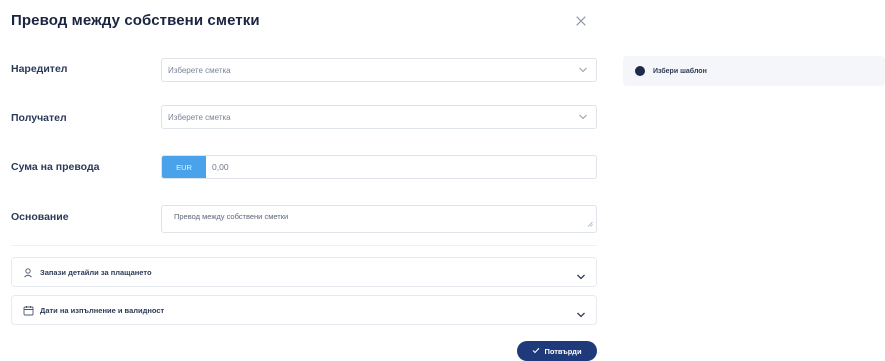 The height and width of the screenshot is (361, 885). What do you see at coordinates (379, 219) in the screenshot?
I see `reason-textarea: Превод между собствени сметки` at bounding box center [379, 219].